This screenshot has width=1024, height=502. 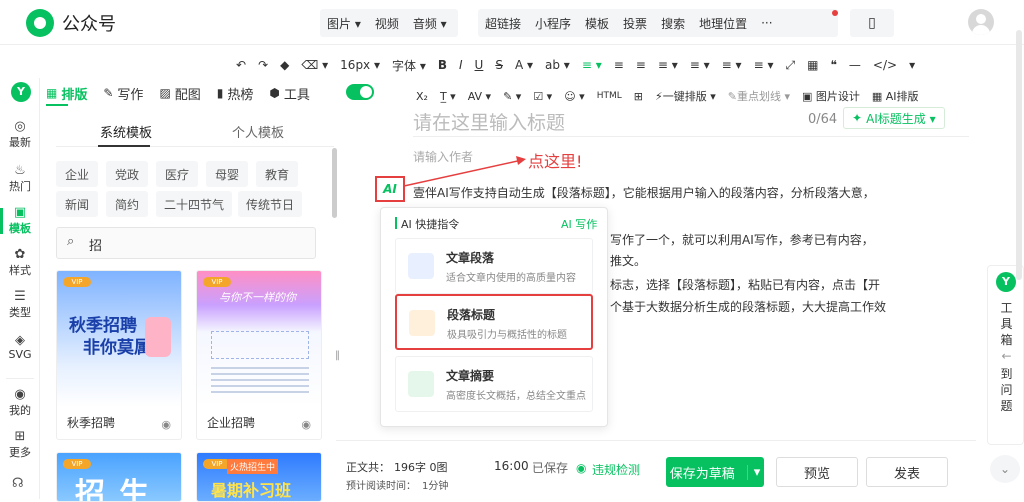 What do you see at coordinates (753, 472) in the screenshot?
I see `chevron-down-icon: ▾` at bounding box center [753, 472].